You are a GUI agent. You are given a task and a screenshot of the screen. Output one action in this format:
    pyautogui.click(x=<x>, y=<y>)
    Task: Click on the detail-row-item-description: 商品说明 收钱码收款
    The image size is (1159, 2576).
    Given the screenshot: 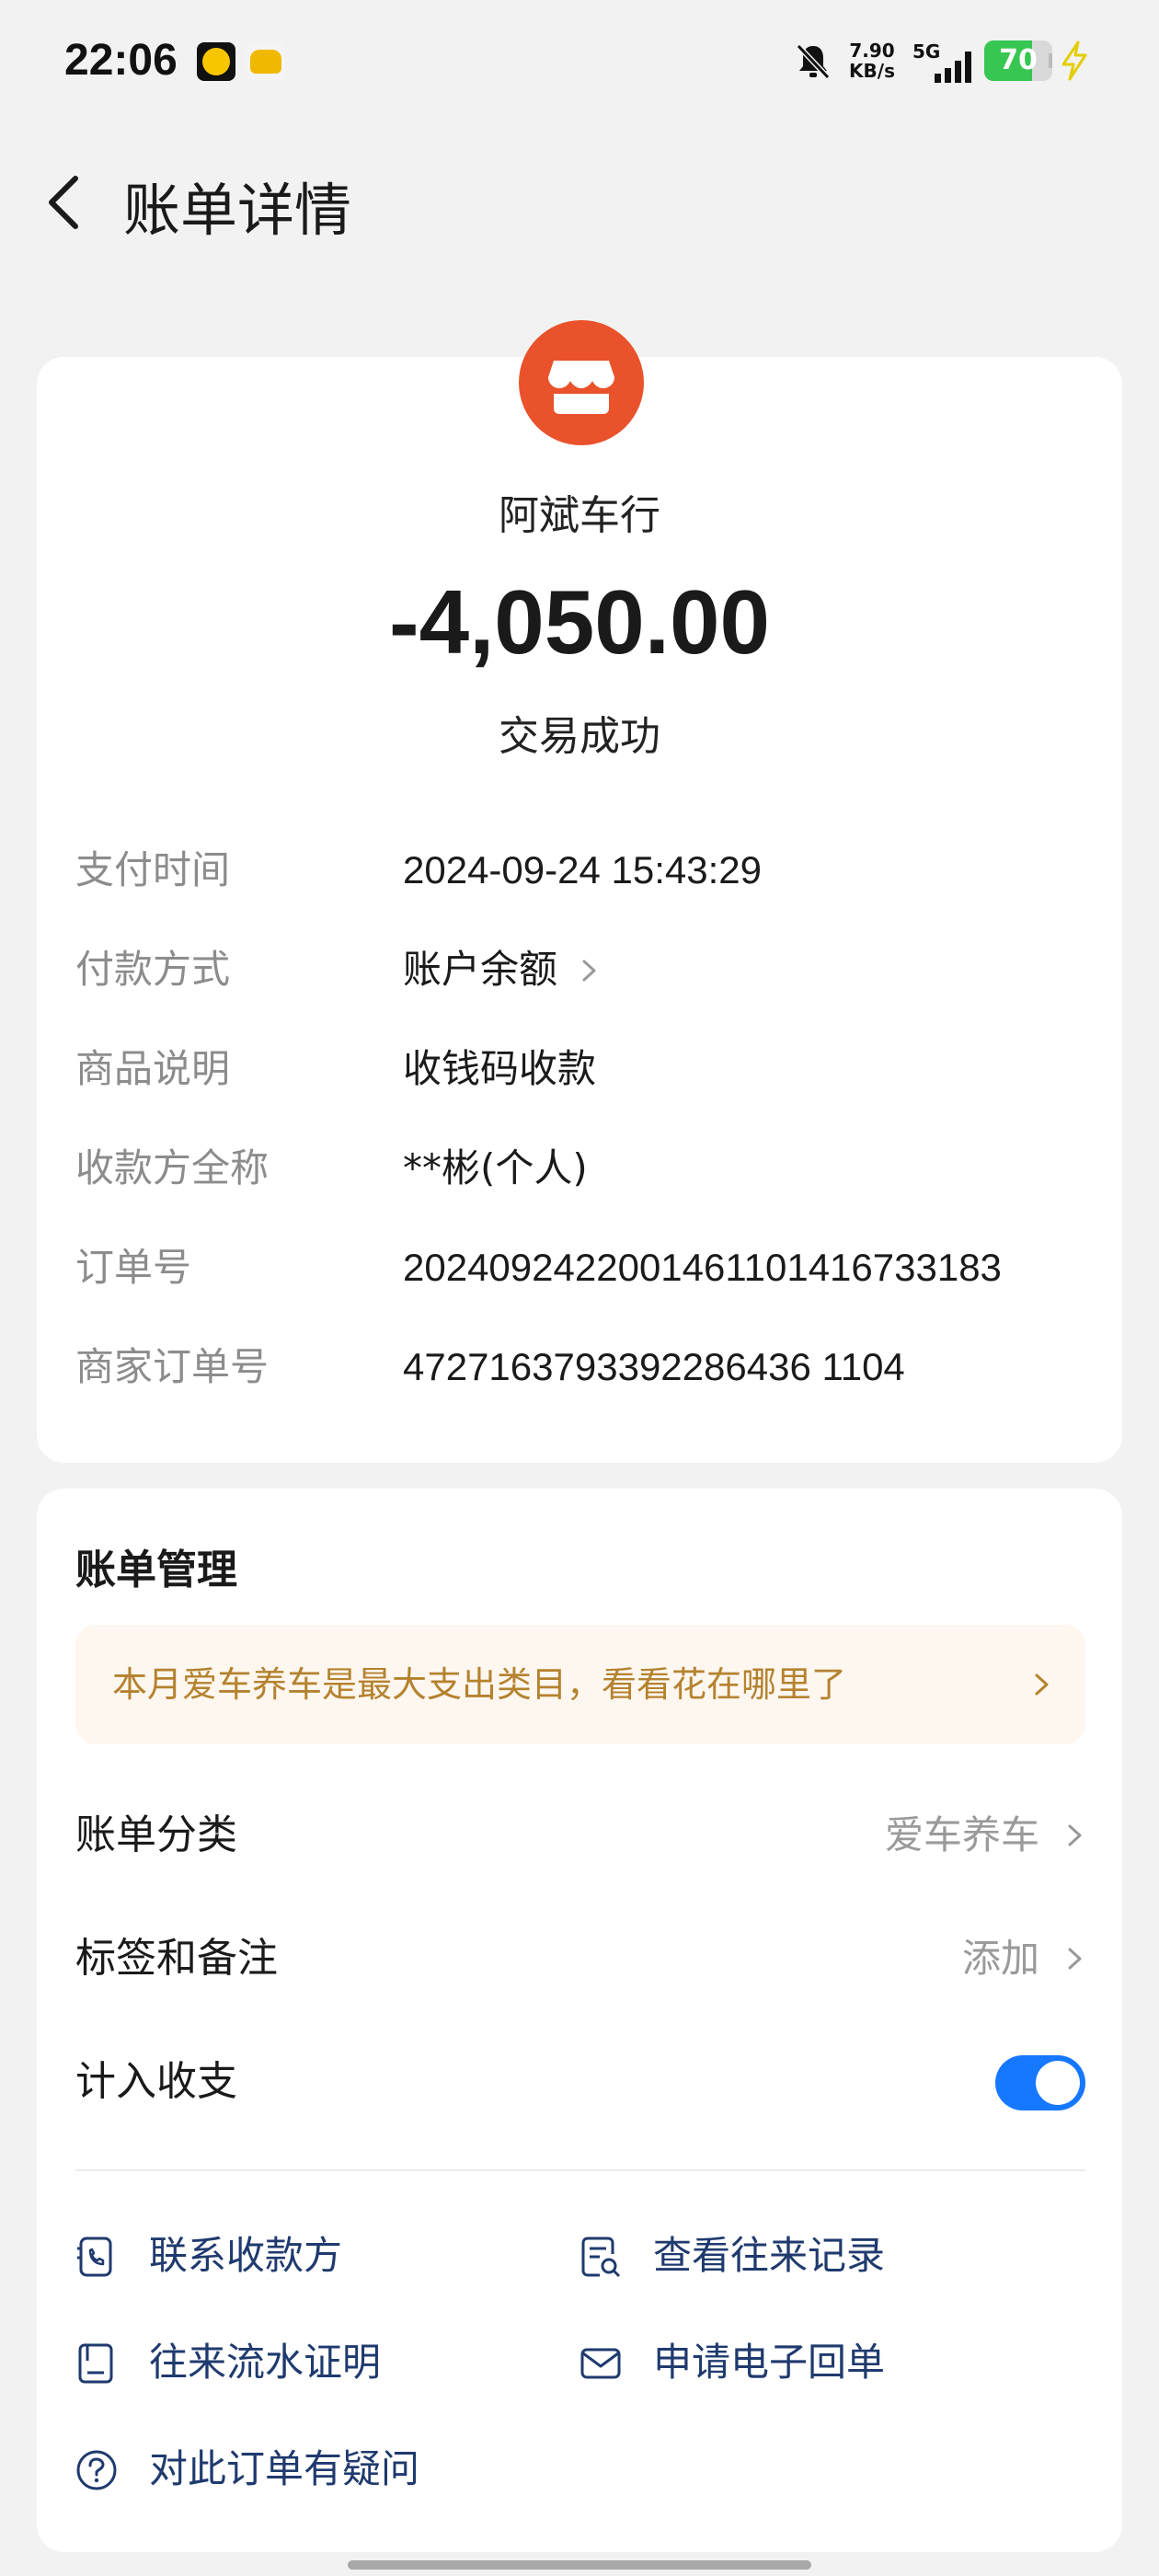 What is the action you would take?
    pyautogui.click(x=581, y=1069)
    